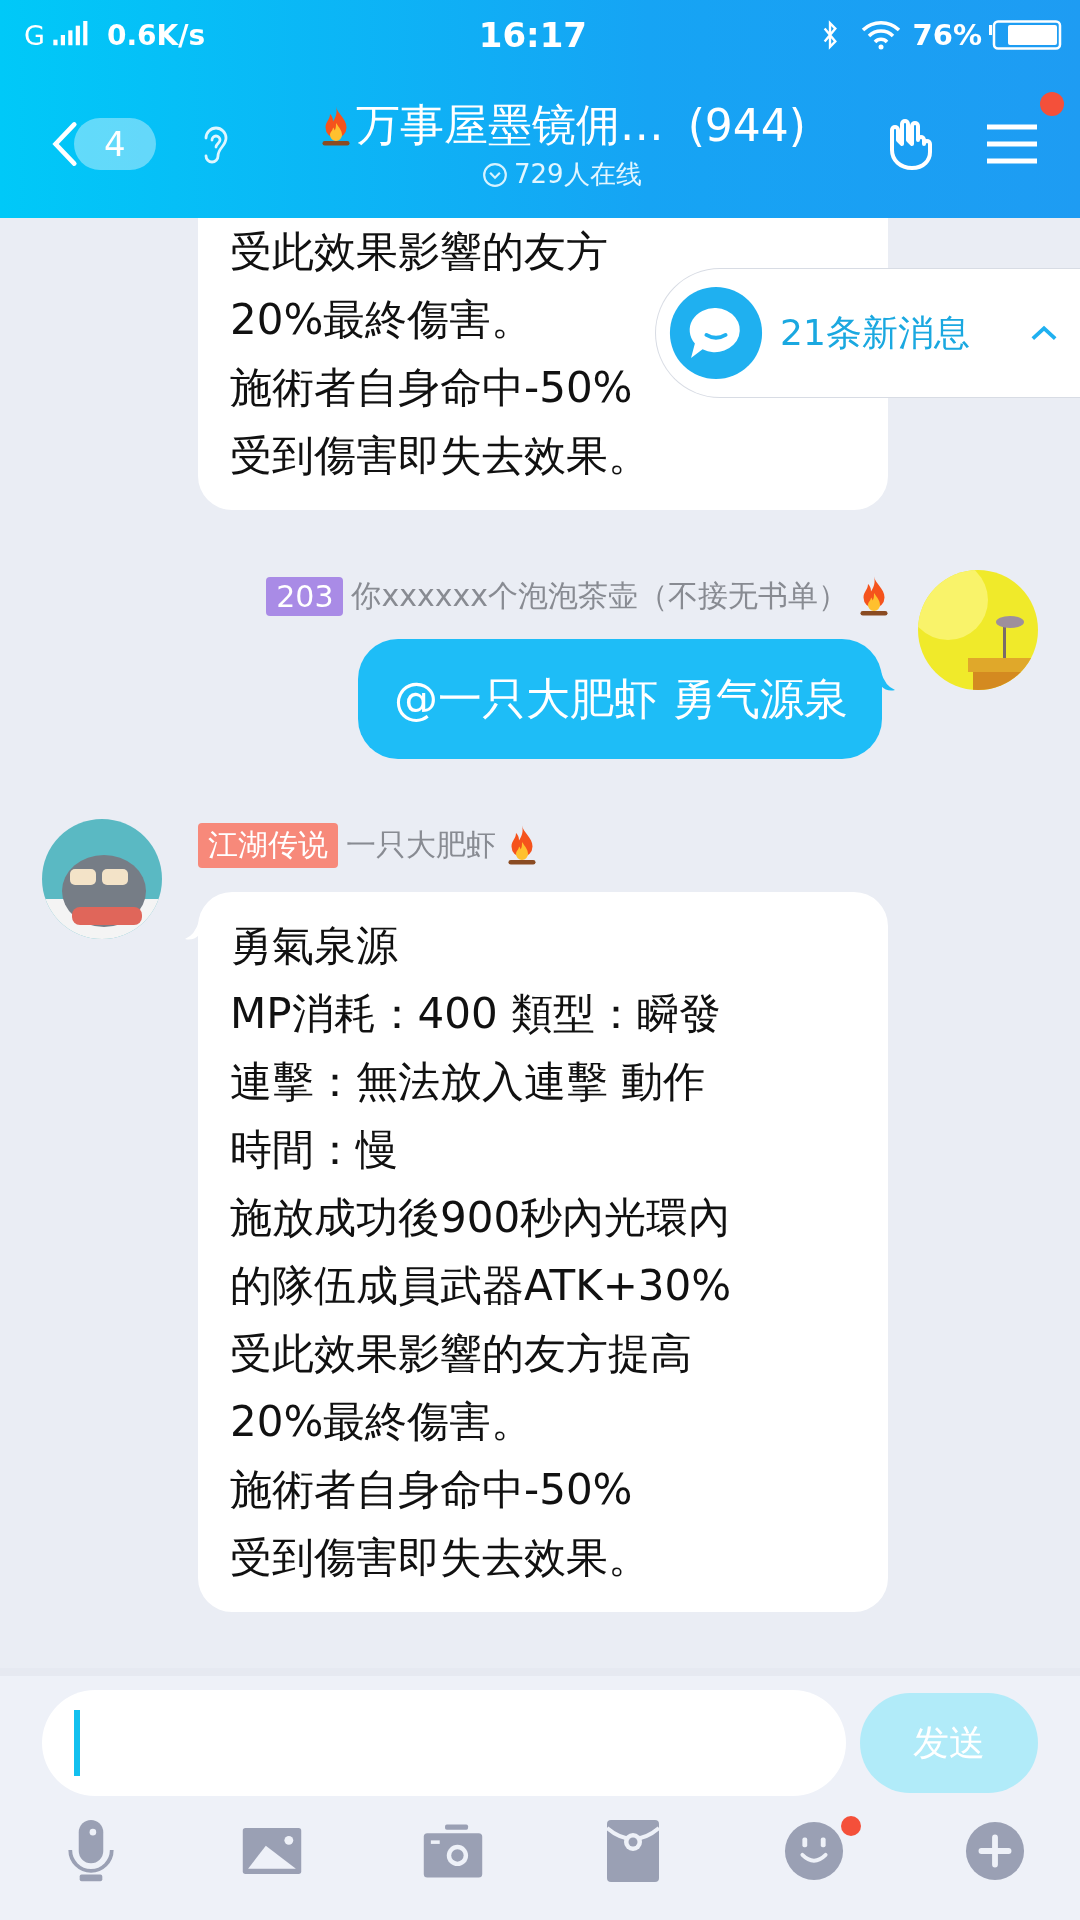 The width and height of the screenshot is (1080, 1920). I want to click on back-icon, so click(64, 144).